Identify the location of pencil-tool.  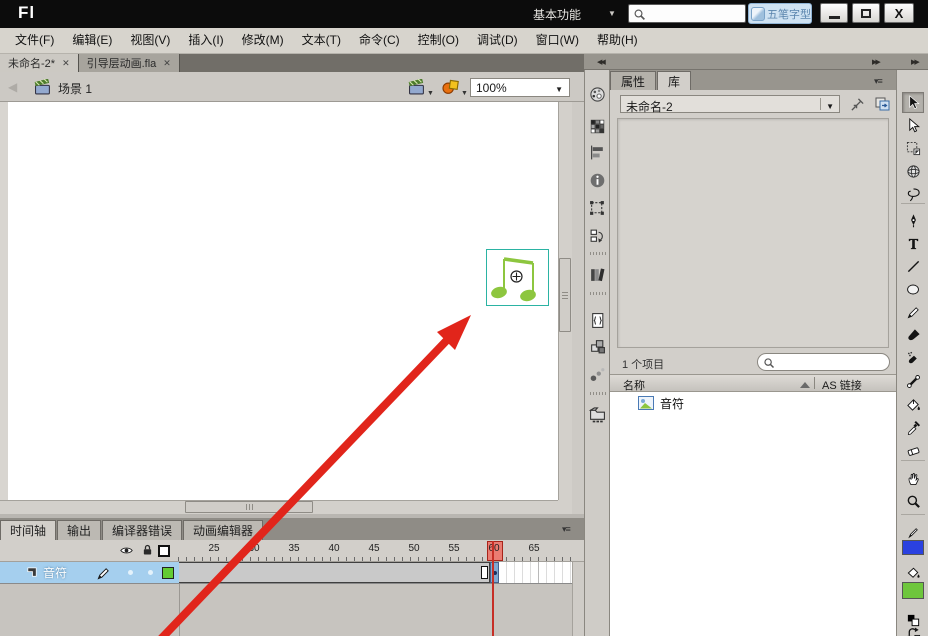
(913, 312).